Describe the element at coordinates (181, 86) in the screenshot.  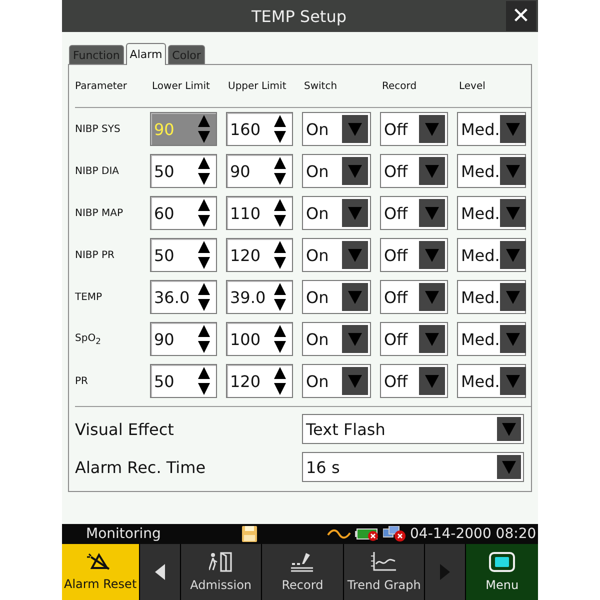
I see `column-header: Lower Limit` at that location.